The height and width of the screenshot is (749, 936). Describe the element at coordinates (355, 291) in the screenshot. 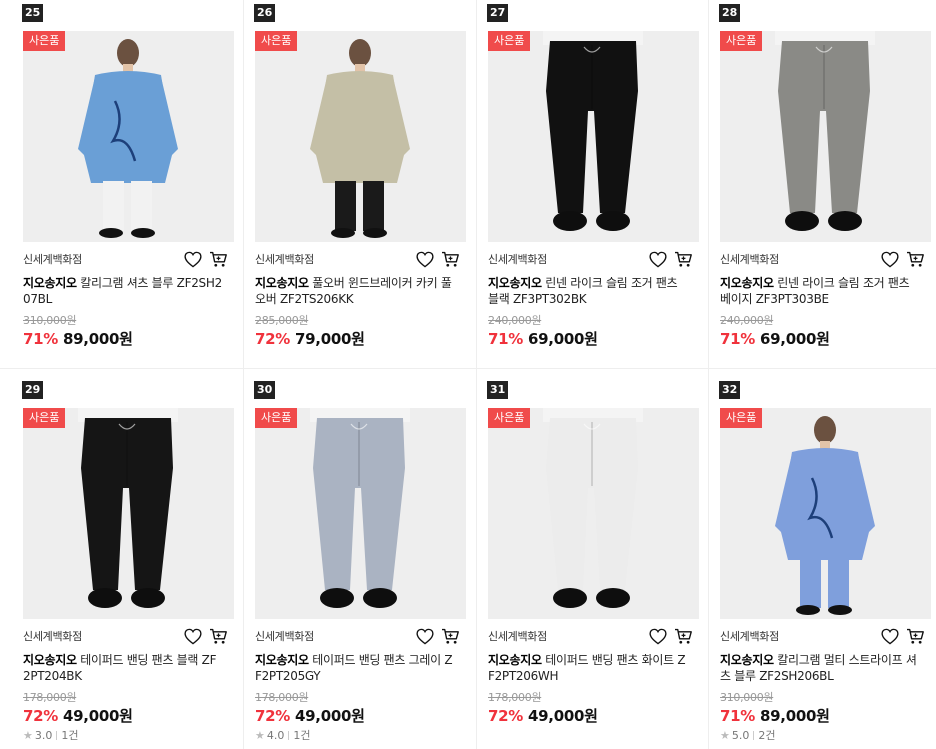

I see `product-name: 지오송지오 풀오버 윈드브레이커 카키 풀오버 ZF2TS206KK` at that location.